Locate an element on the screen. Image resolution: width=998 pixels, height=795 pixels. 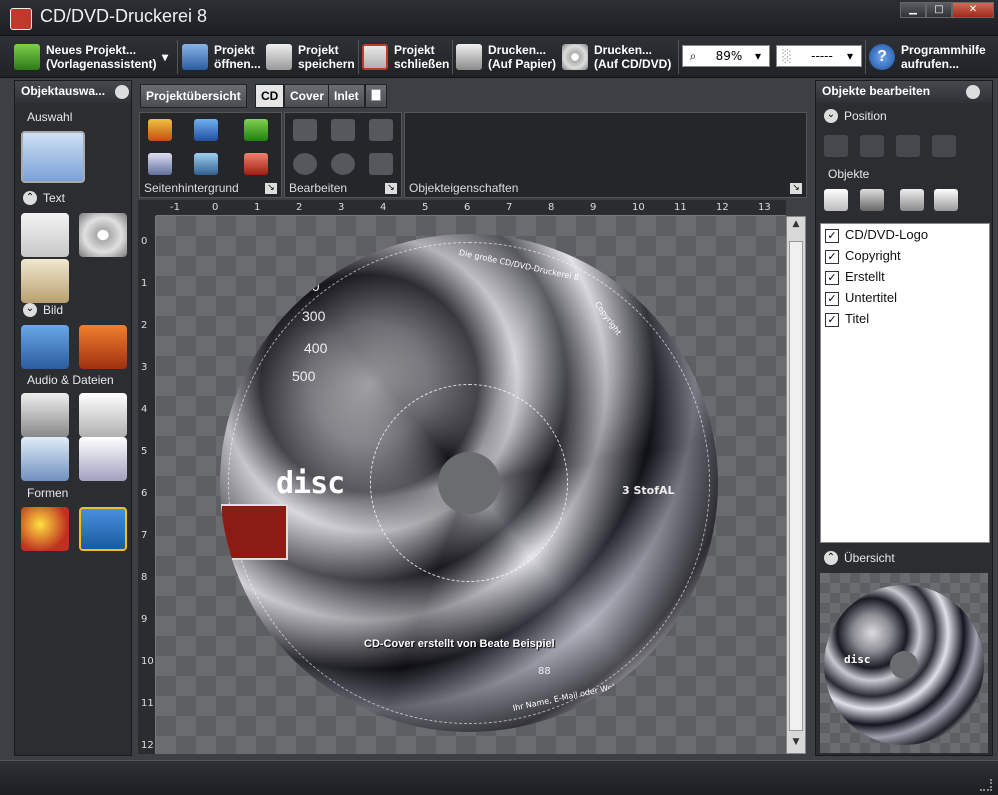
ruler-tick-label: 11 is located at coordinates (680, 207).